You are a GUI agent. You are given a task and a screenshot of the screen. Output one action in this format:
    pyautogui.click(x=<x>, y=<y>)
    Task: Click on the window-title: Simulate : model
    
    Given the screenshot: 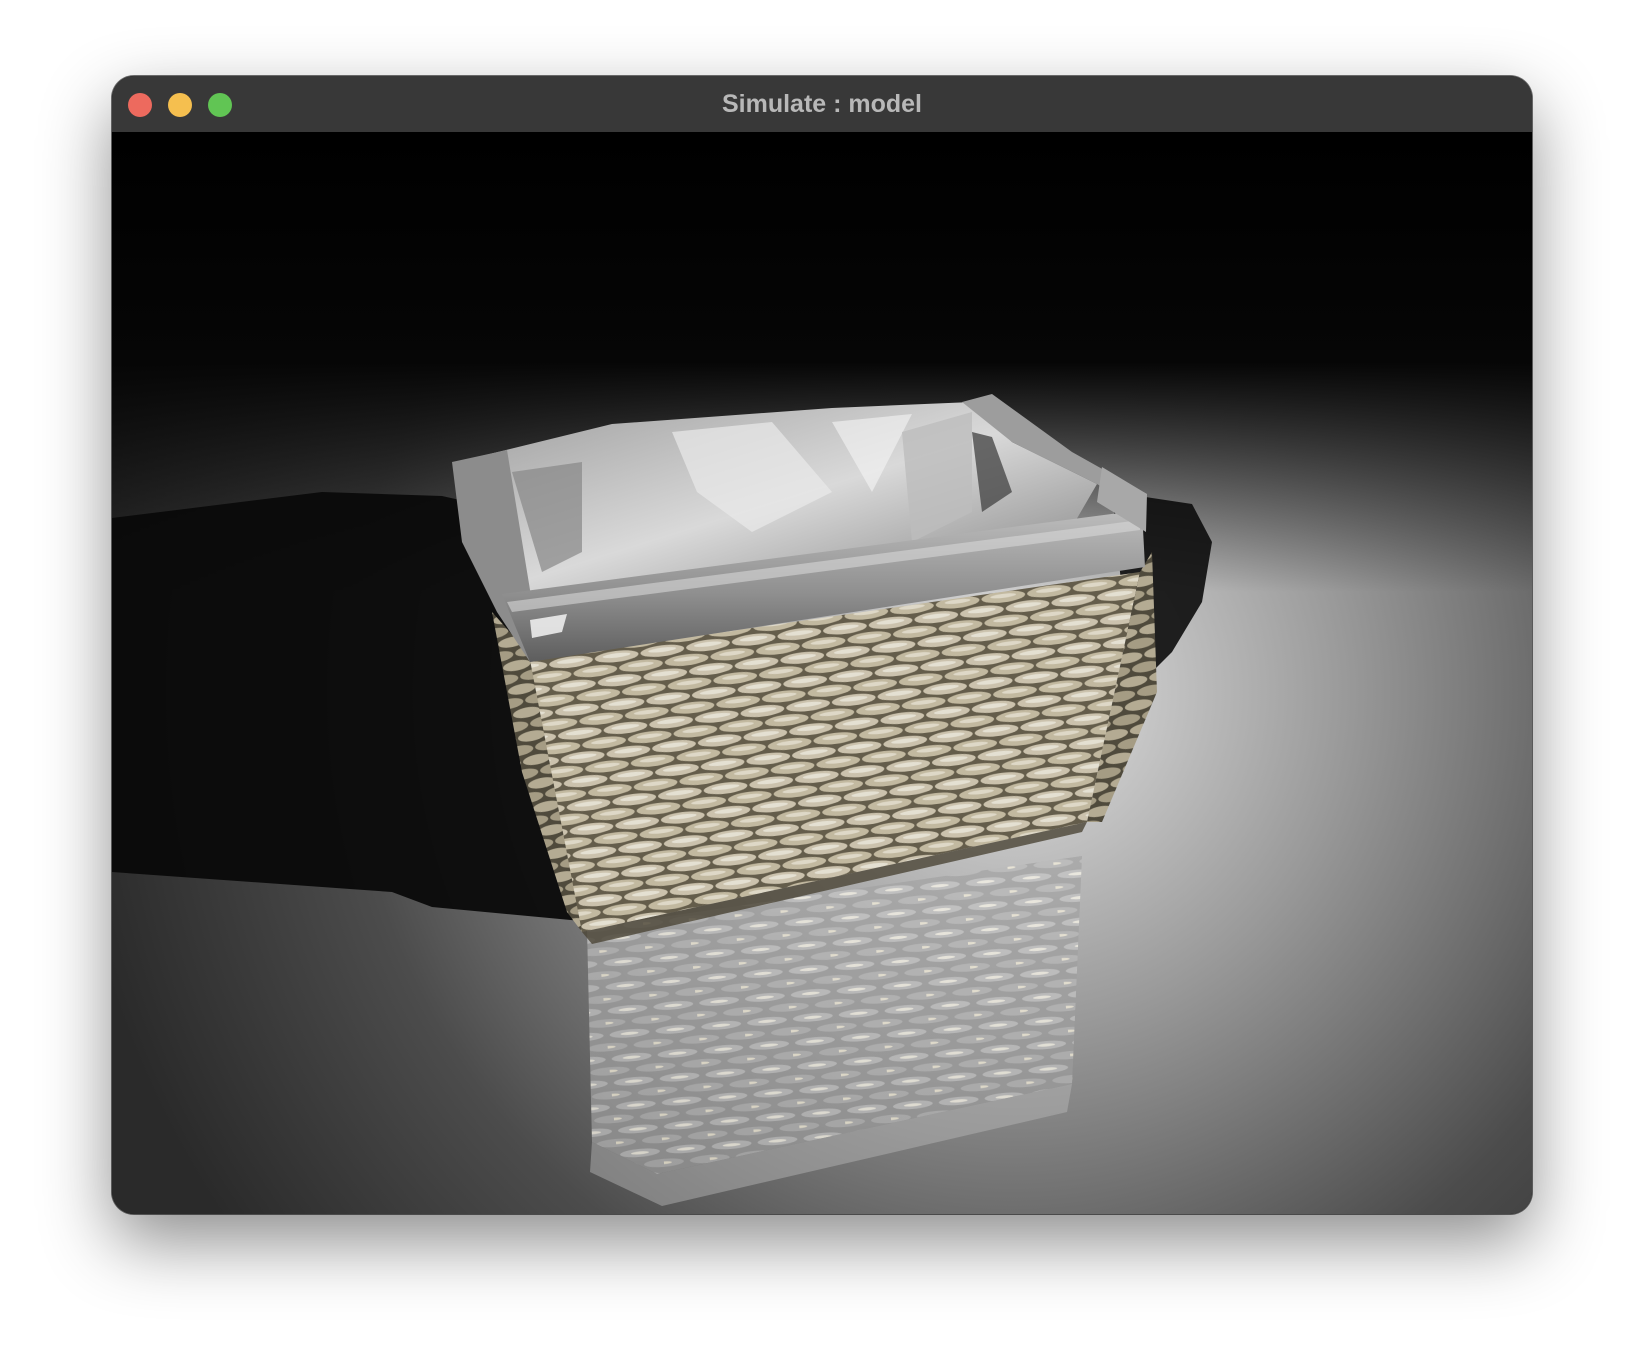 What is the action you would take?
    pyautogui.click(x=822, y=104)
    